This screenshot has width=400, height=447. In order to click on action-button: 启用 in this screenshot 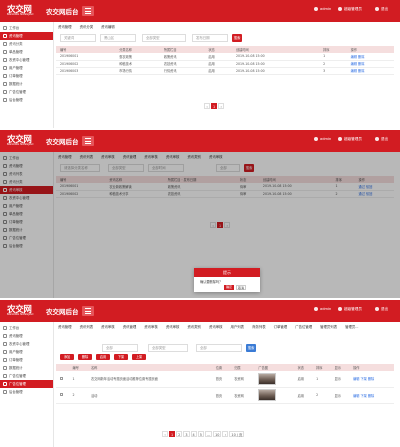, I will do `click(103, 357)`.